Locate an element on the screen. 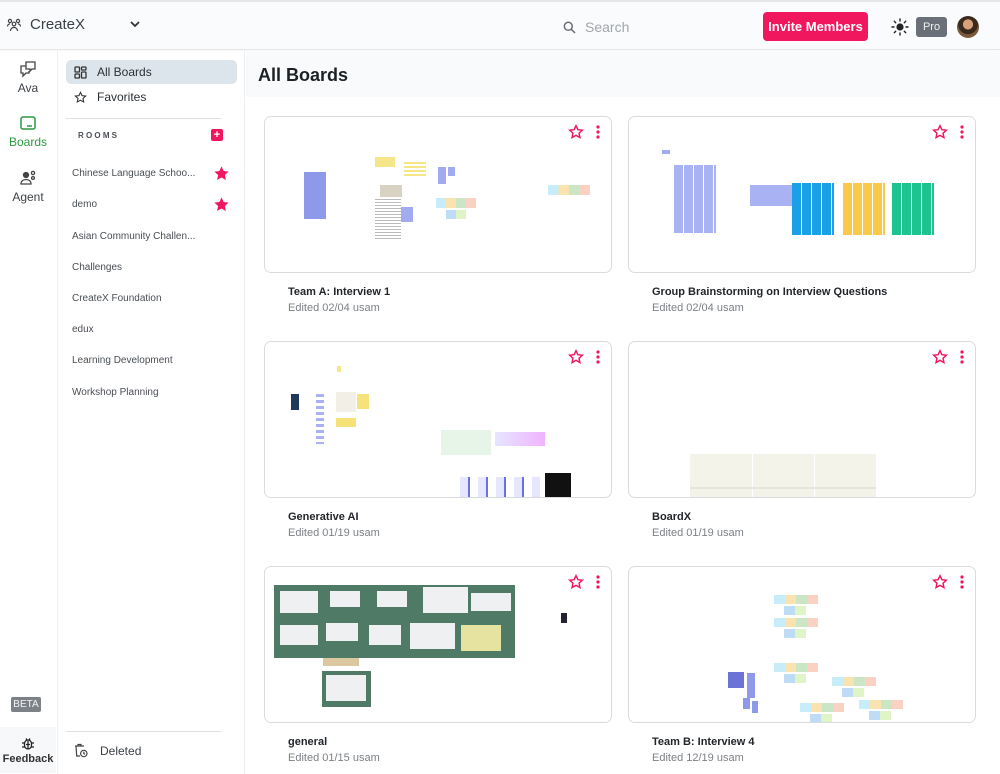 This screenshot has width=1000, height=774. org-name: CreateX is located at coordinates (58, 24).